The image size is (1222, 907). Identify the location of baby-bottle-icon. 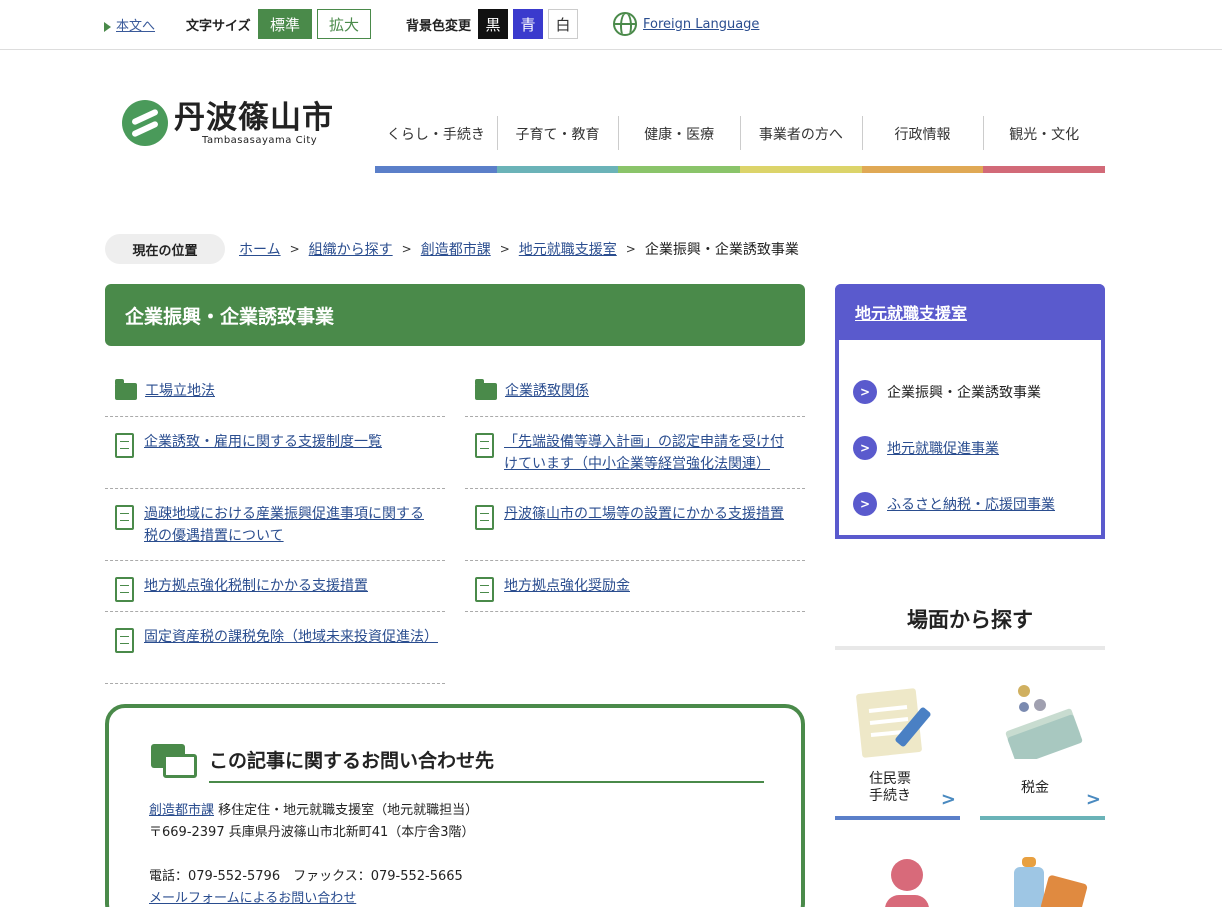
(1051, 882).